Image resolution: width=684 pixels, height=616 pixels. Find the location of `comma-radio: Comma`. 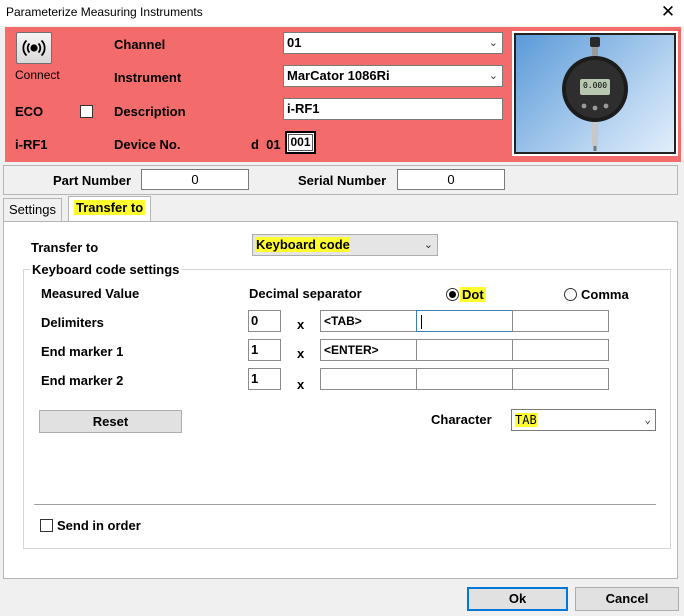

comma-radio: Comma is located at coordinates (603, 295).